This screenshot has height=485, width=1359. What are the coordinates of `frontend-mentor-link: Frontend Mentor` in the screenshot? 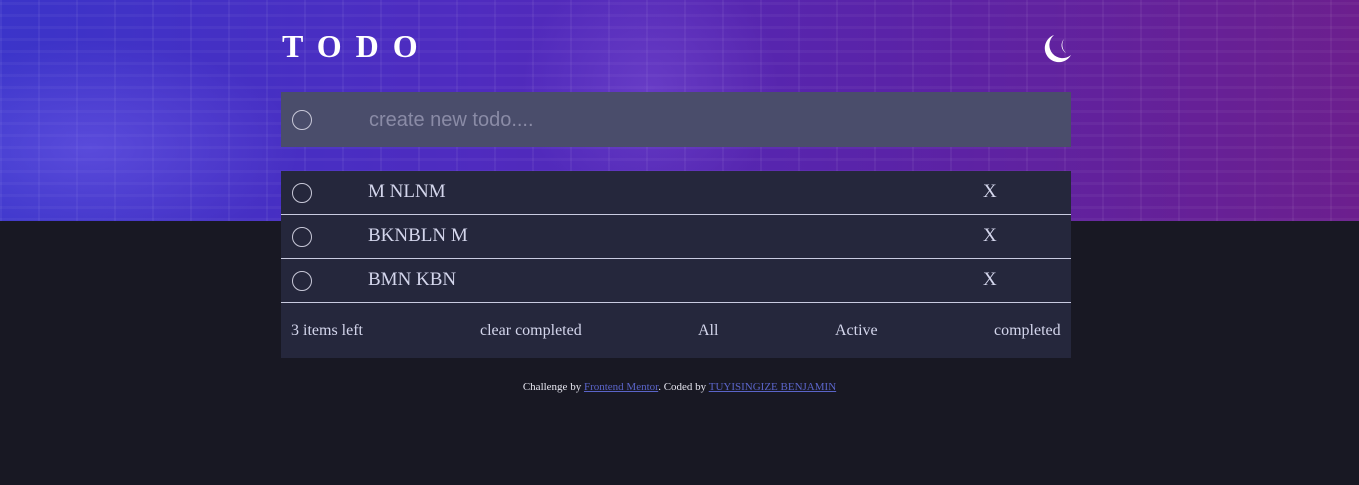 It's located at (621, 387).